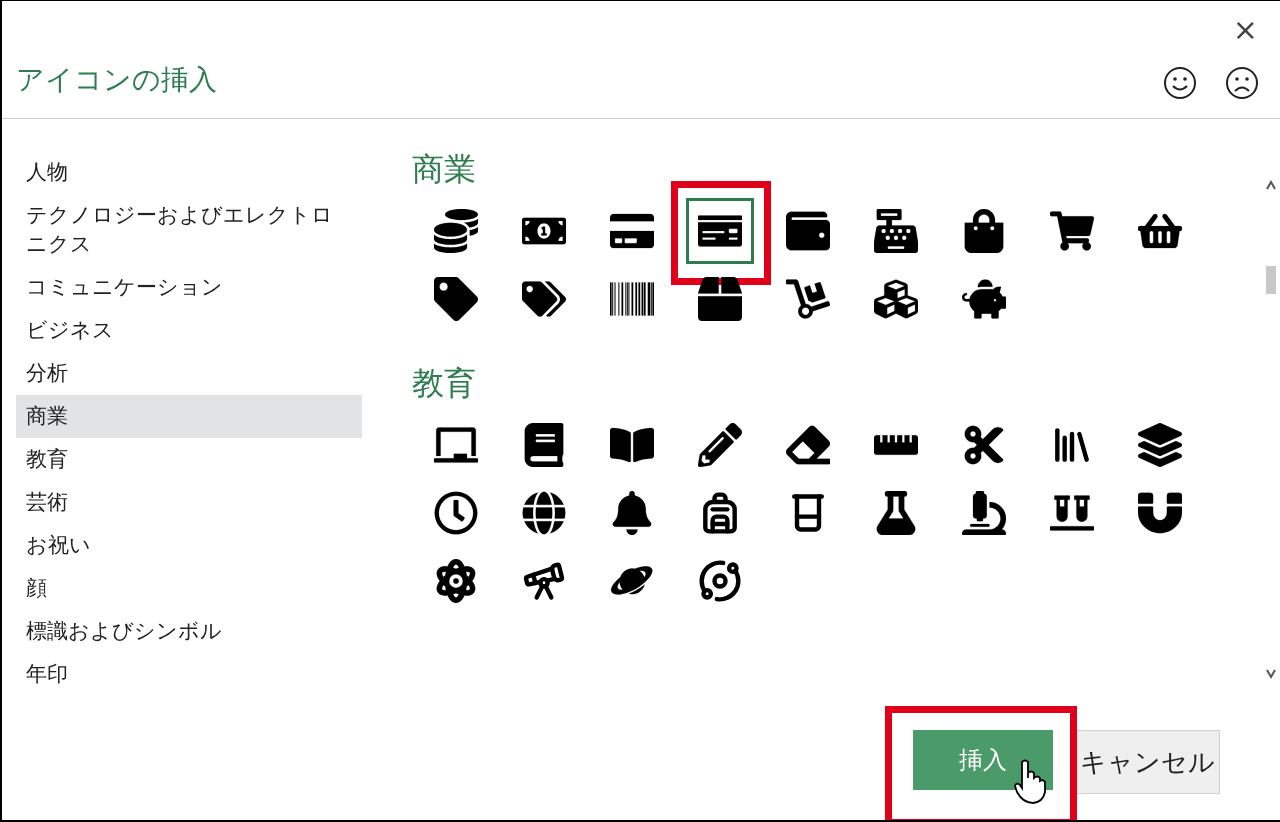  I want to click on icon-tile, so click(720, 231).